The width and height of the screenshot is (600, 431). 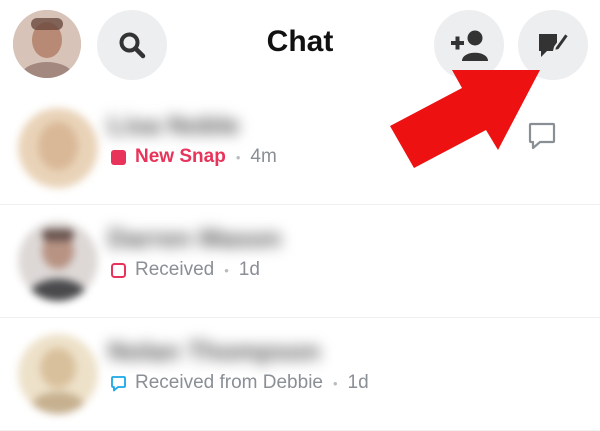 I want to click on chat-status: New Snap • 4m, so click(x=193, y=157).